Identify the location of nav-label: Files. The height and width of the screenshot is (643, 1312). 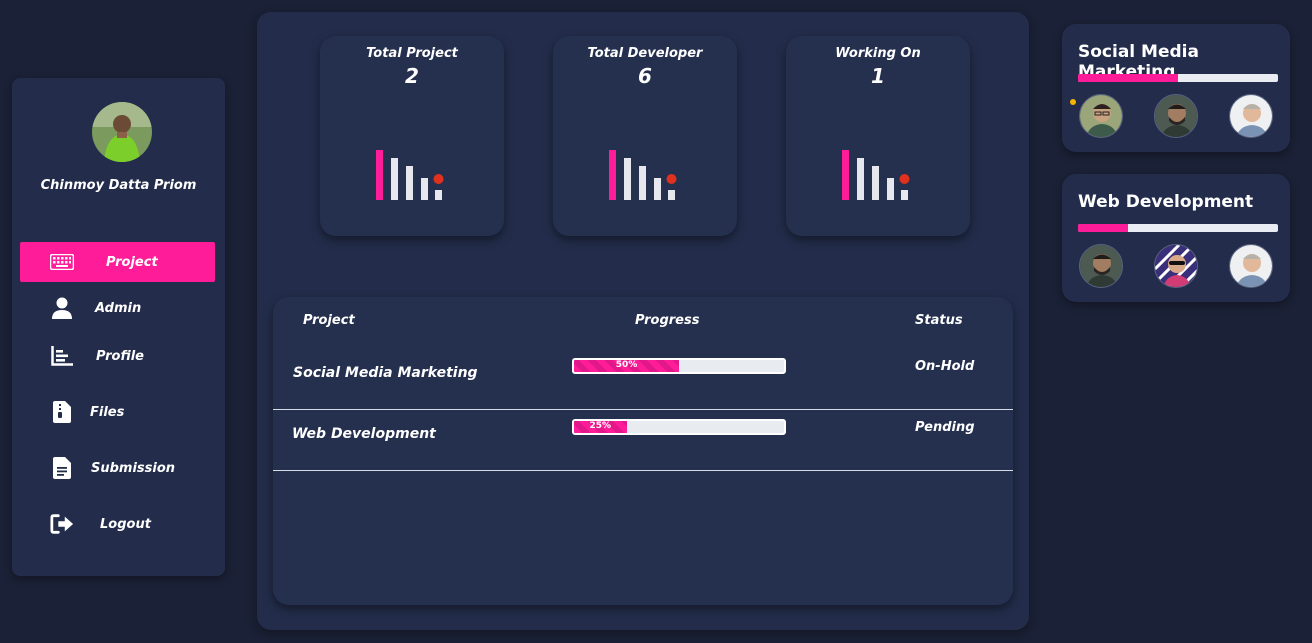
(107, 412).